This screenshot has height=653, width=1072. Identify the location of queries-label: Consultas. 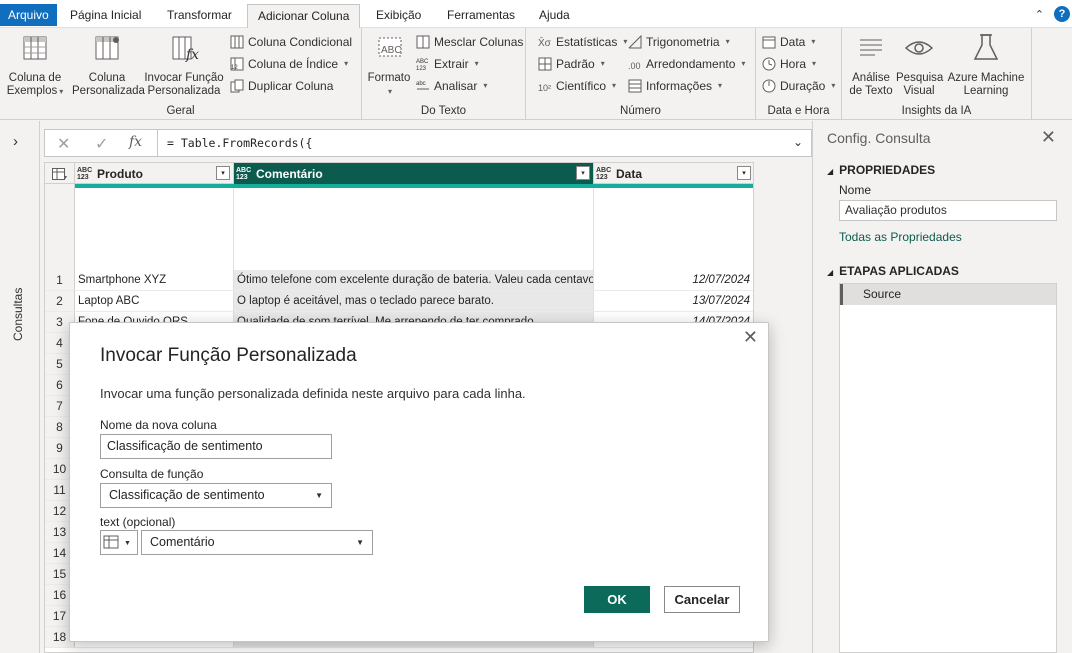
(18, 314).